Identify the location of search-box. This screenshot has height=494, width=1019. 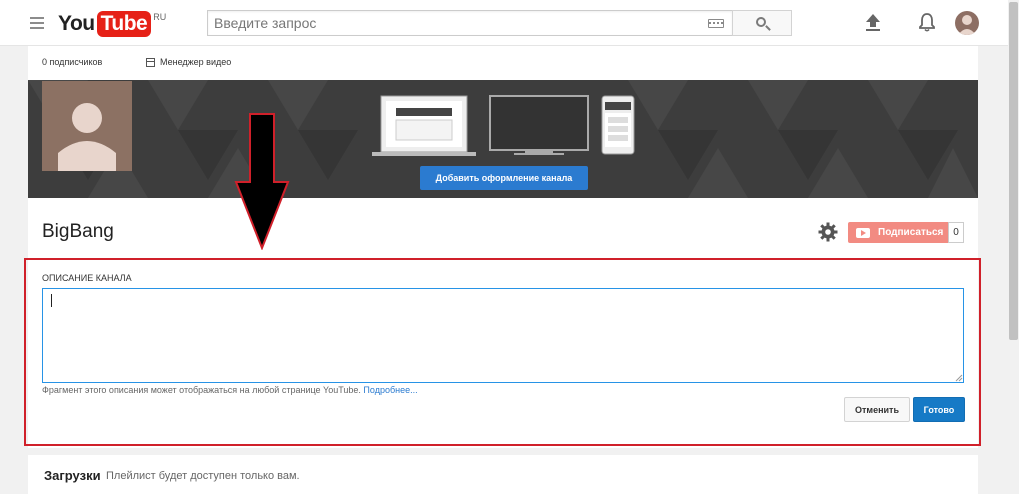
(470, 23).